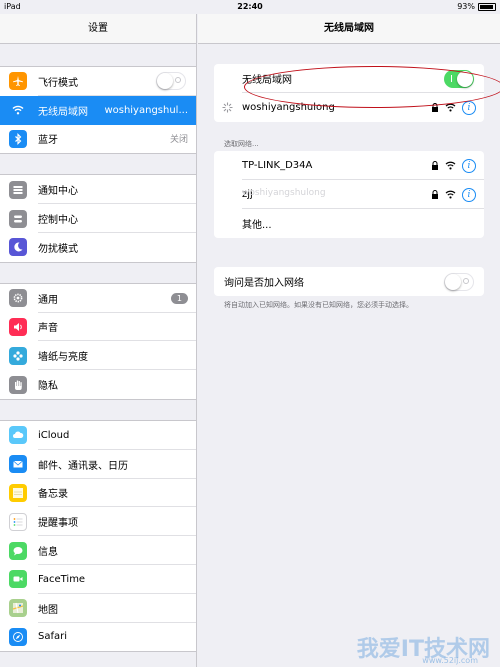 Image resolution: width=500 pixels, height=667 pixels. What do you see at coordinates (98, 384) in the screenshot?
I see `sidebar-item-hand: 隐私` at bounding box center [98, 384].